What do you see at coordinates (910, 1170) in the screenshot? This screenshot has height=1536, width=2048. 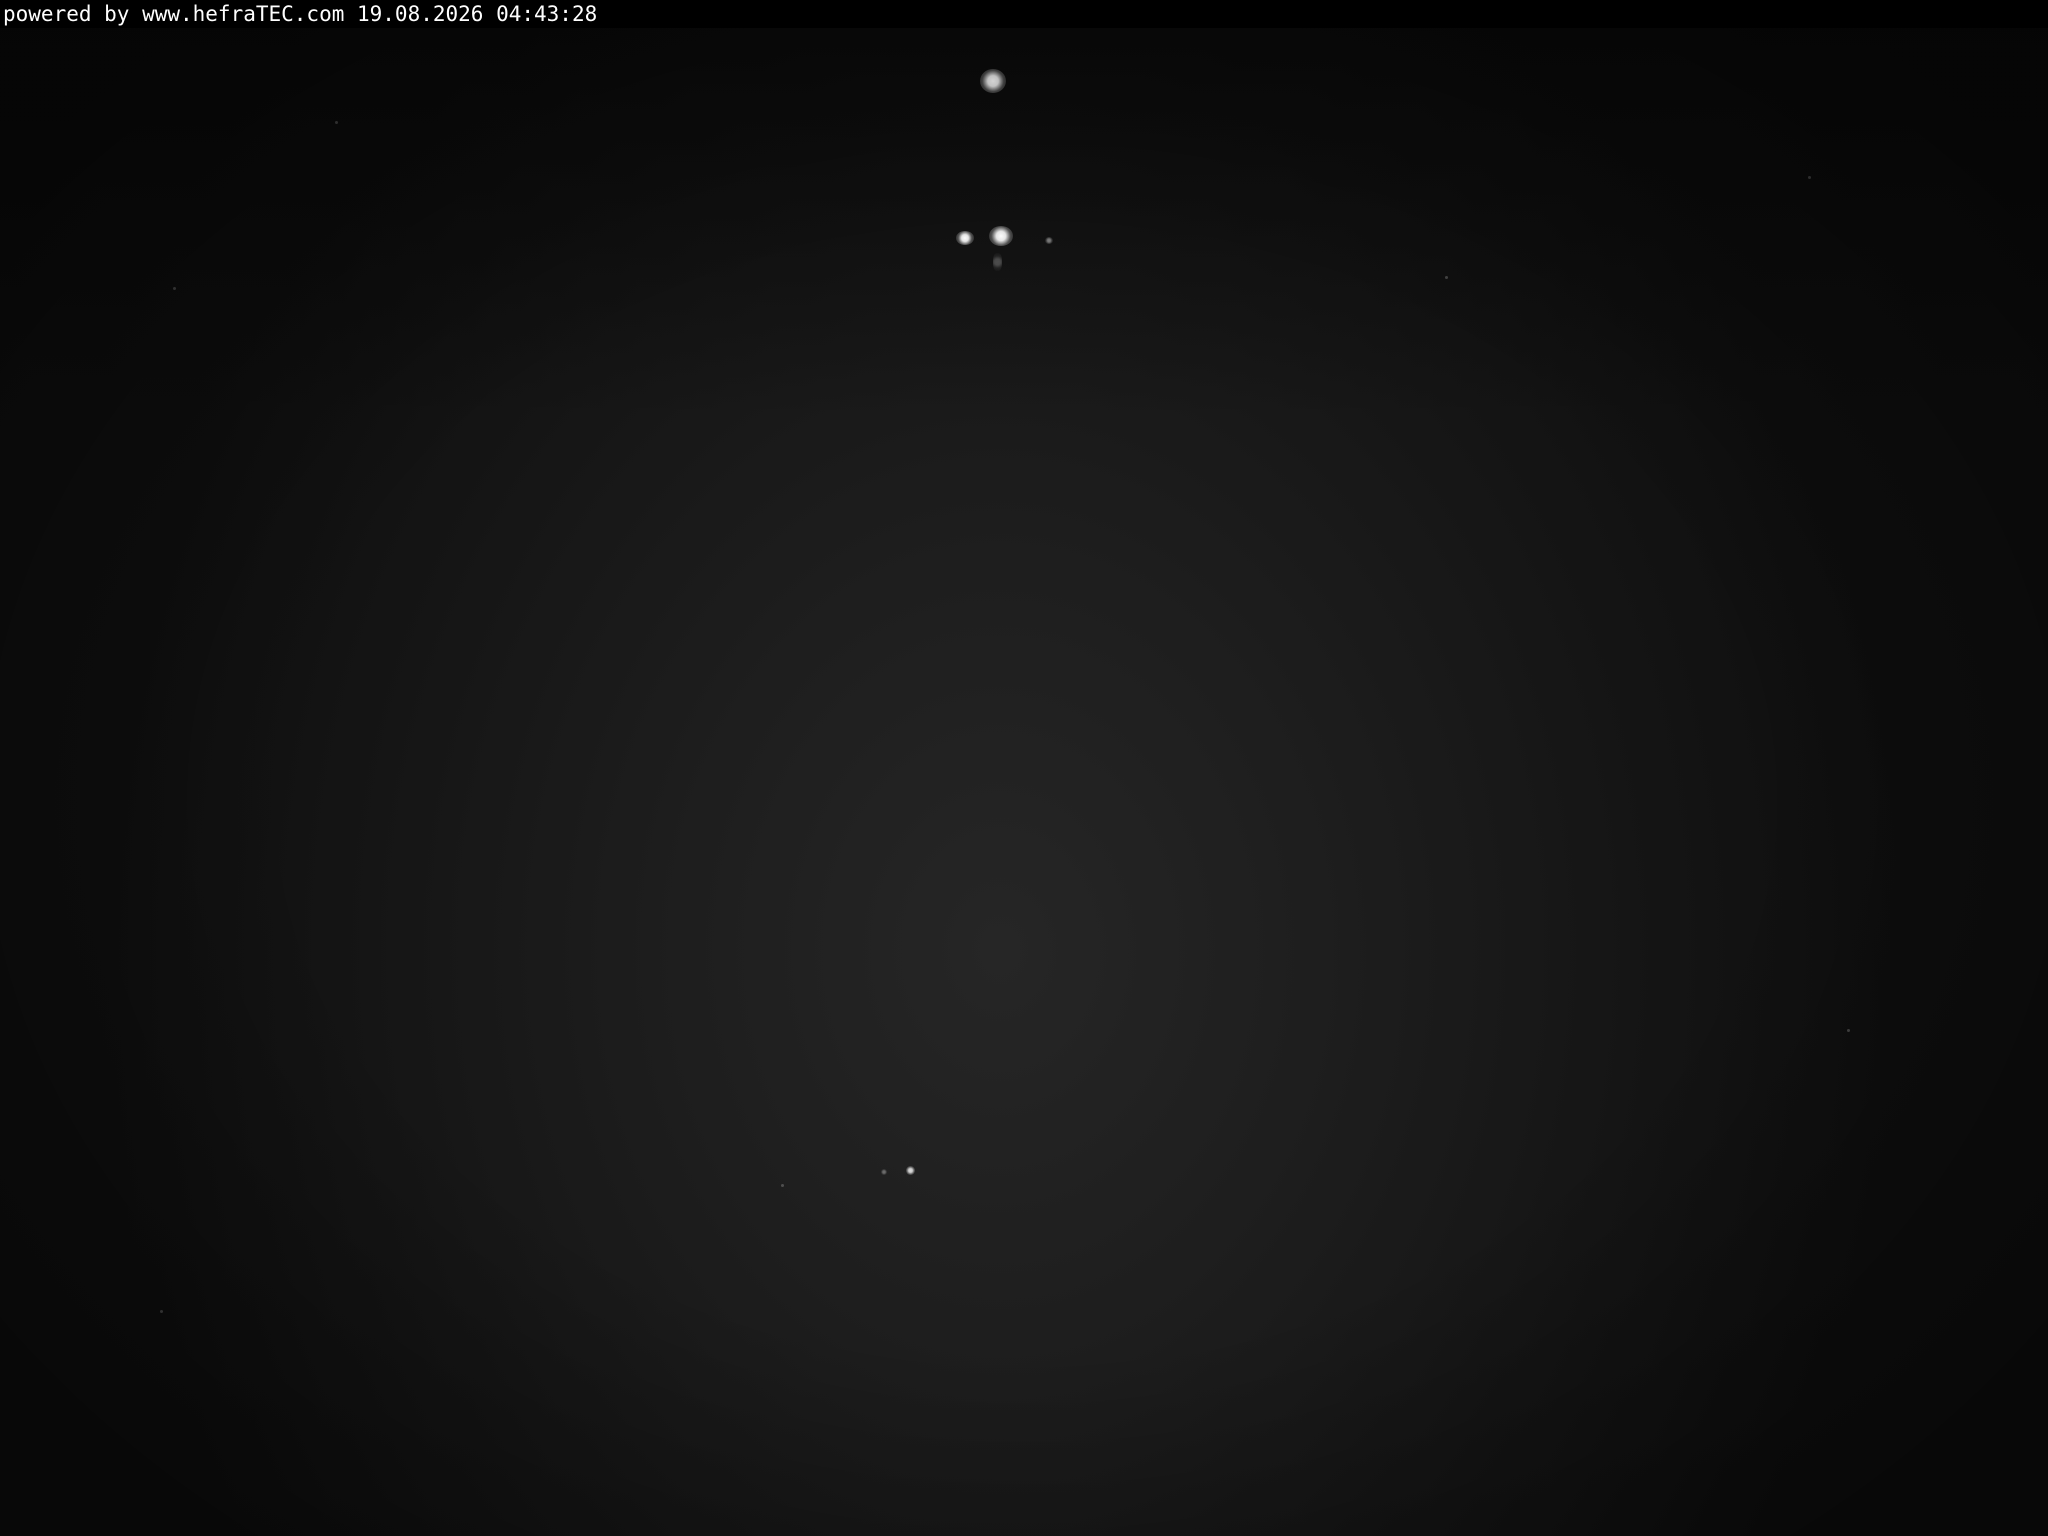 I see `lower-light-bright` at bounding box center [910, 1170].